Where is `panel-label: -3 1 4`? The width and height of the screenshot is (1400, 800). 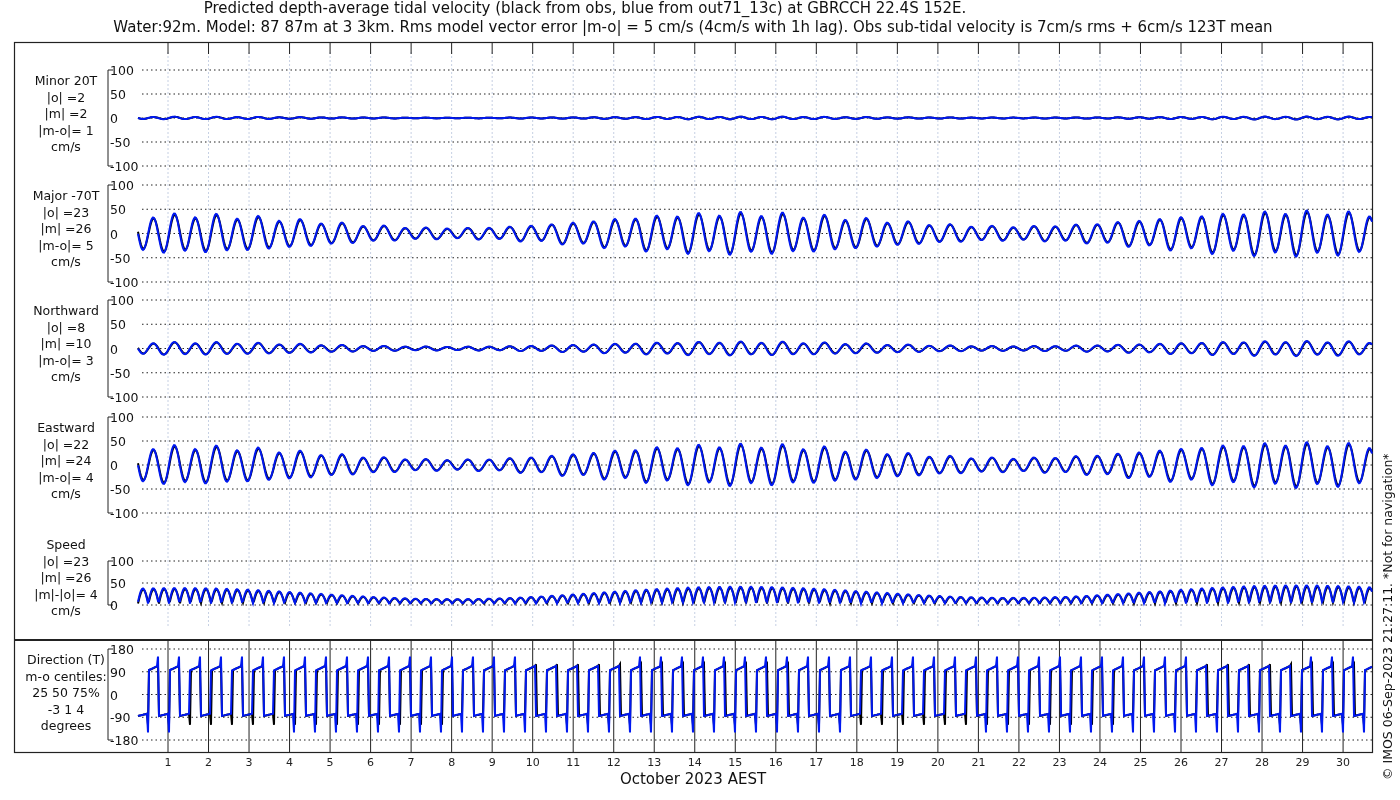 panel-label: -3 1 4 is located at coordinates (66, 709).